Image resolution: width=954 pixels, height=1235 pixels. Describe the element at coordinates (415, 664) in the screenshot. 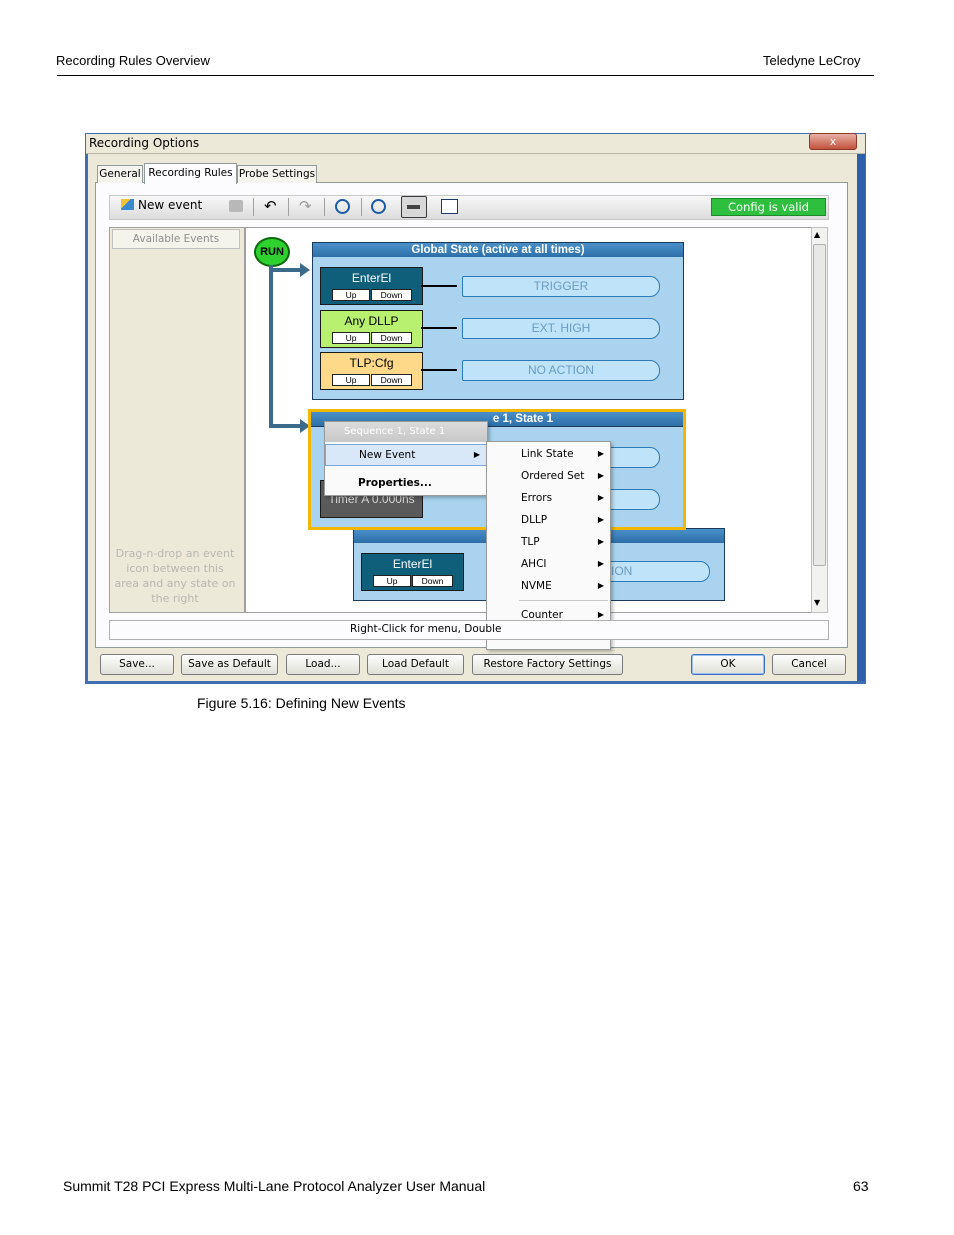

I see `load-default-button: Load Default` at that location.